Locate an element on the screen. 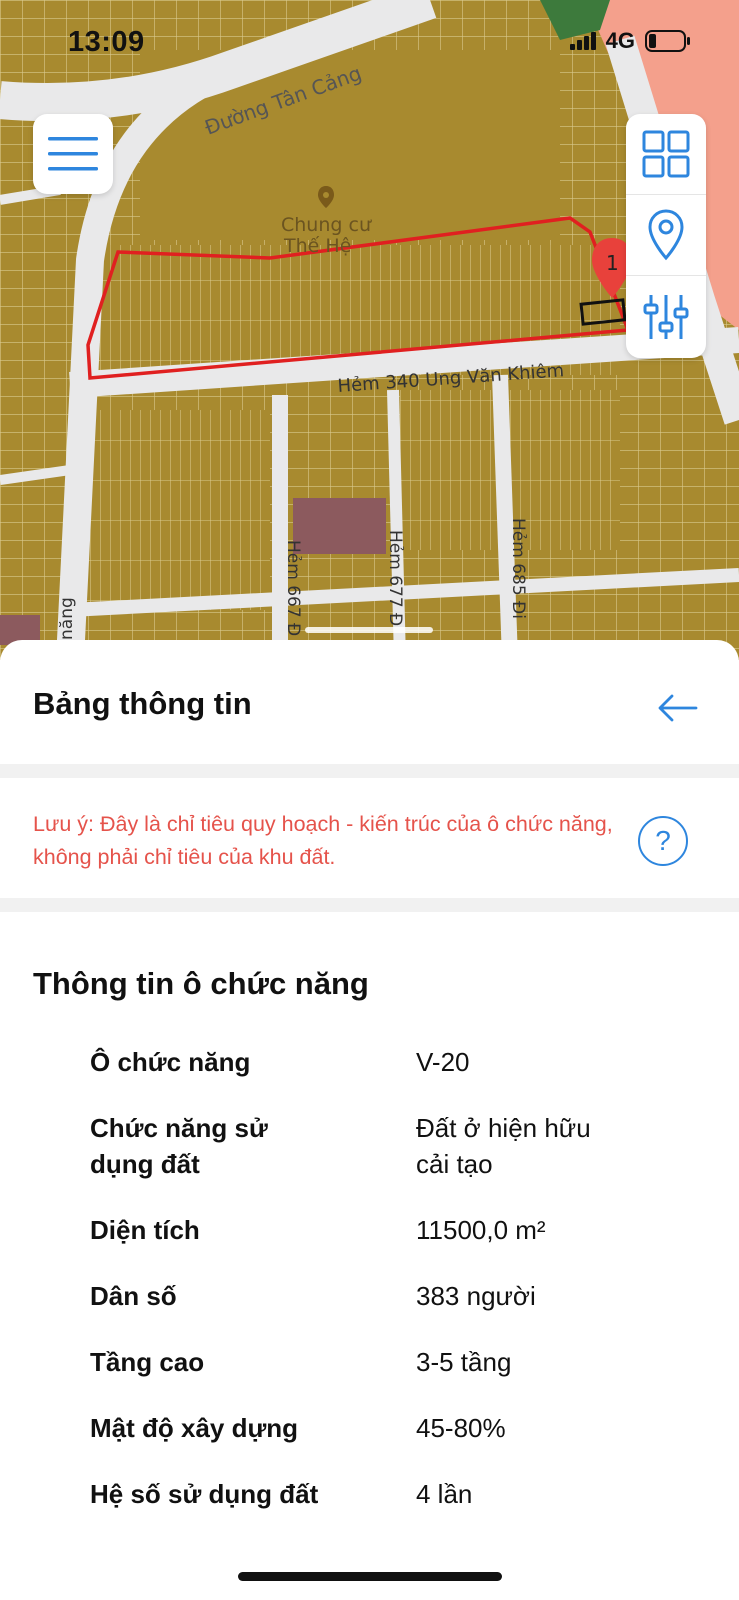 This screenshot has width=739, height=1600. public-lot is located at coordinates (339, 526).